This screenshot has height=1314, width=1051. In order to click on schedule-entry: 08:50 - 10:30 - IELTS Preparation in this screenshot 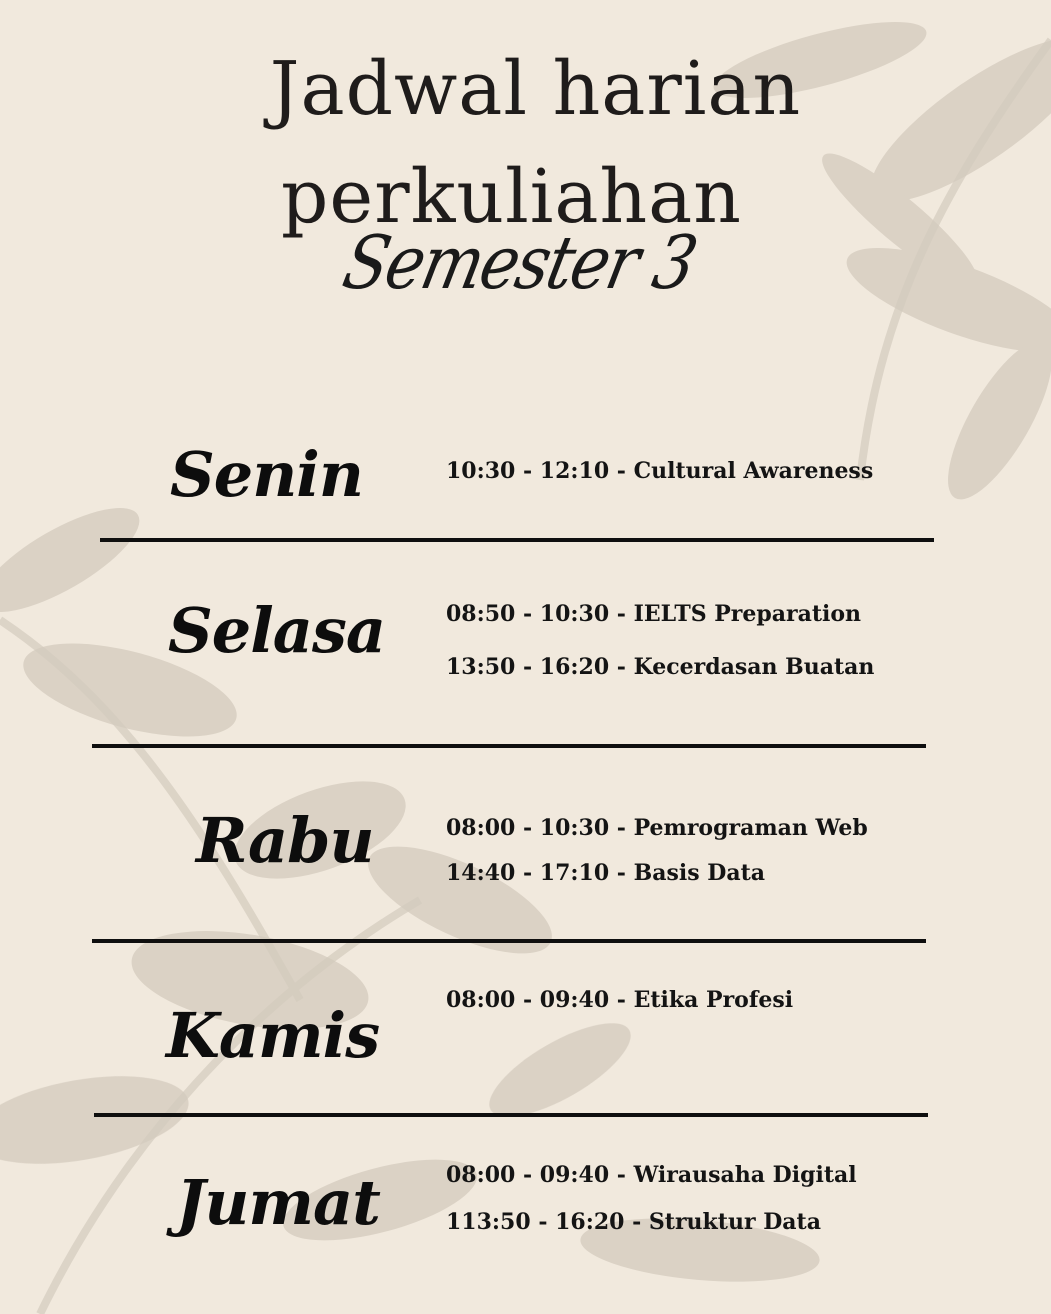, I will do `click(654, 614)`.